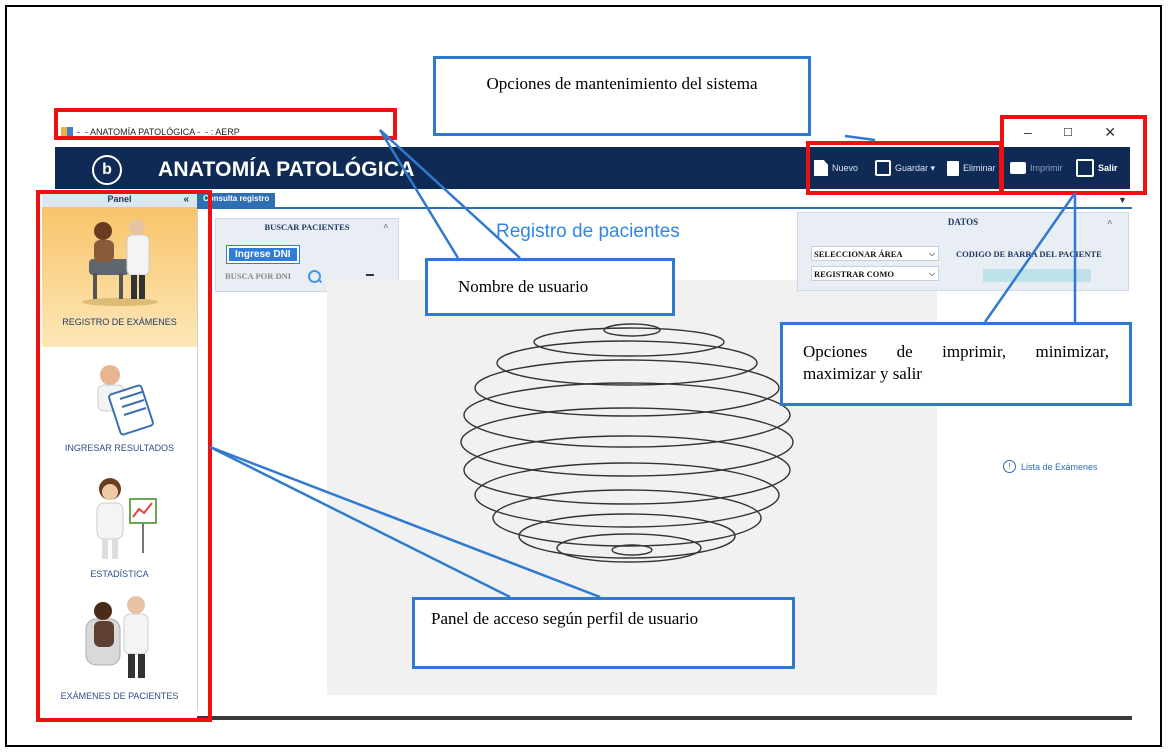  Describe the element at coordinates (622, 96) in the screenshot. I see `callout-mantenimiento: Opciones de mantenimiento del sistema` at that location.